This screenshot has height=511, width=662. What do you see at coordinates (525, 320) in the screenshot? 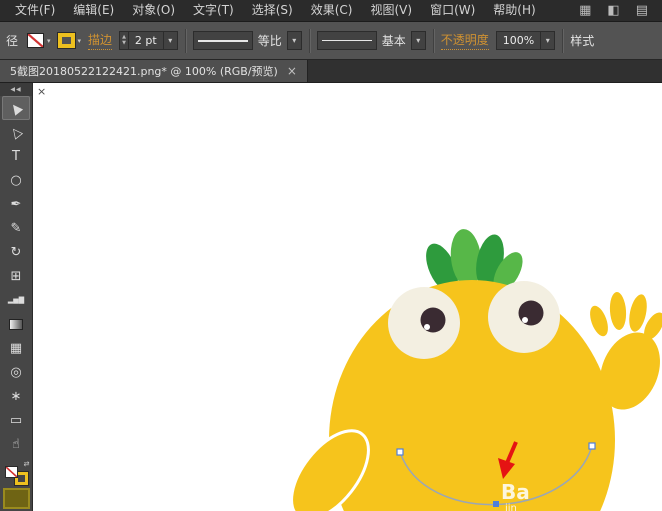
I see `right-eye-highlight` at bounding box center [525, 320].